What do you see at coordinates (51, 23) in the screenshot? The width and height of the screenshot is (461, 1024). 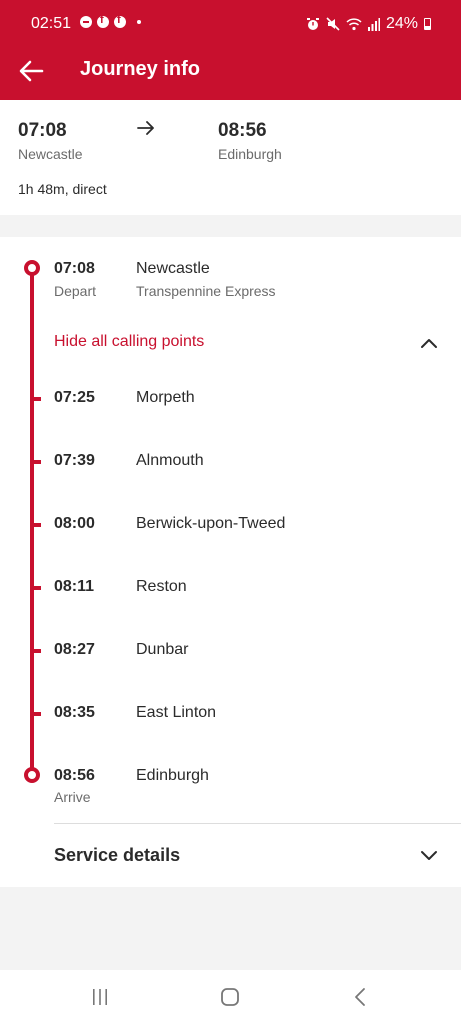 I see `status-time: 02:51` at bounding box center [51, 23].